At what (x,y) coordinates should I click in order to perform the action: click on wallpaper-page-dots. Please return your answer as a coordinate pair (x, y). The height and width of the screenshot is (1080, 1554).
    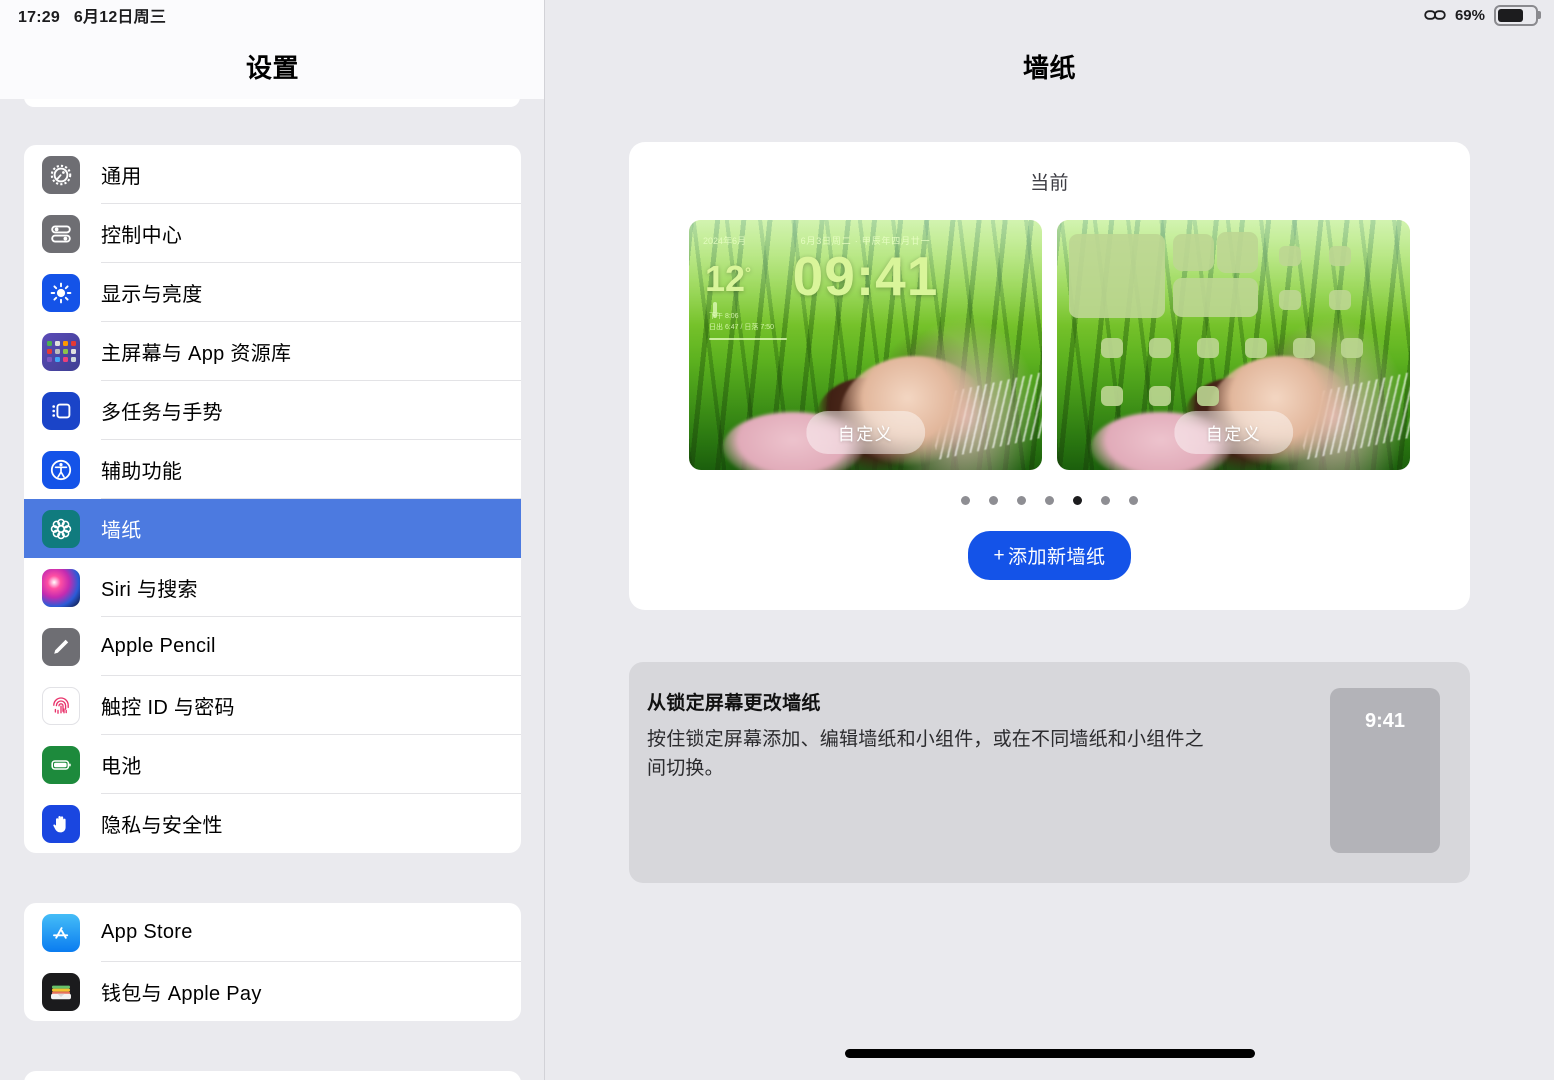
    Looking at the image, I should click on (1049, 500).